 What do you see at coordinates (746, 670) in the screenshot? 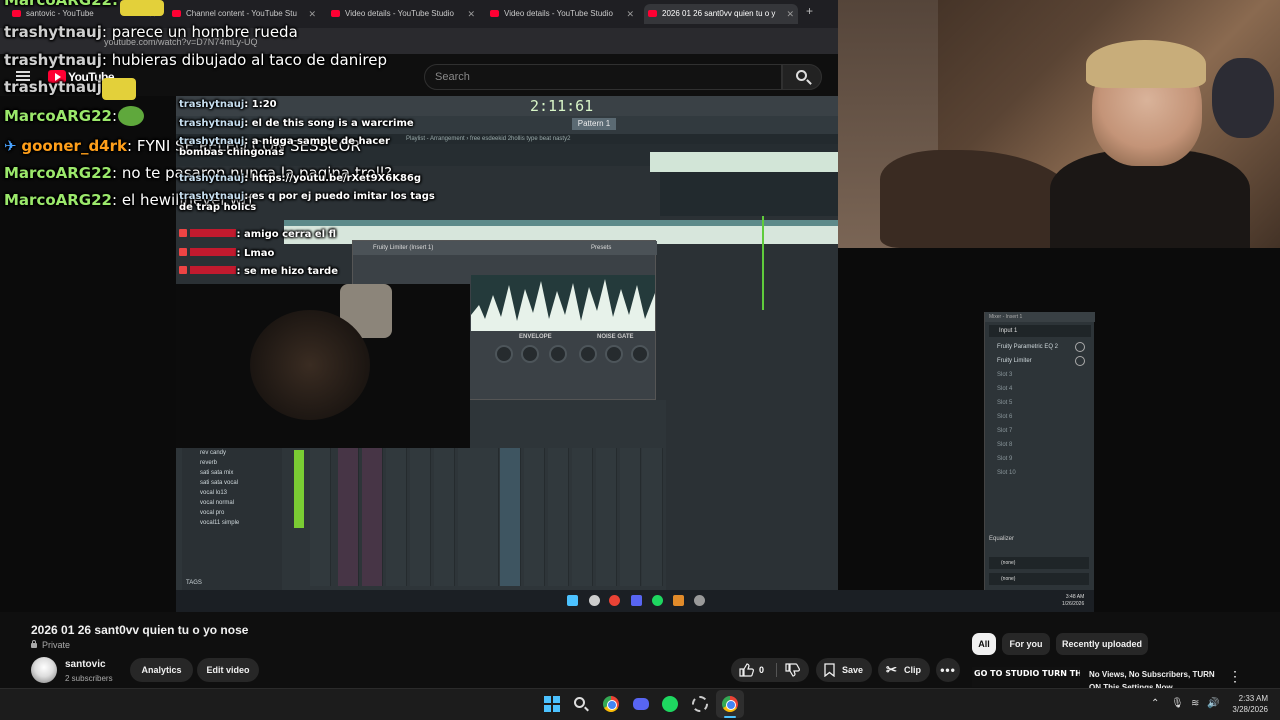
I see `thumbs-up-icon` at bounding box center [746, 670].